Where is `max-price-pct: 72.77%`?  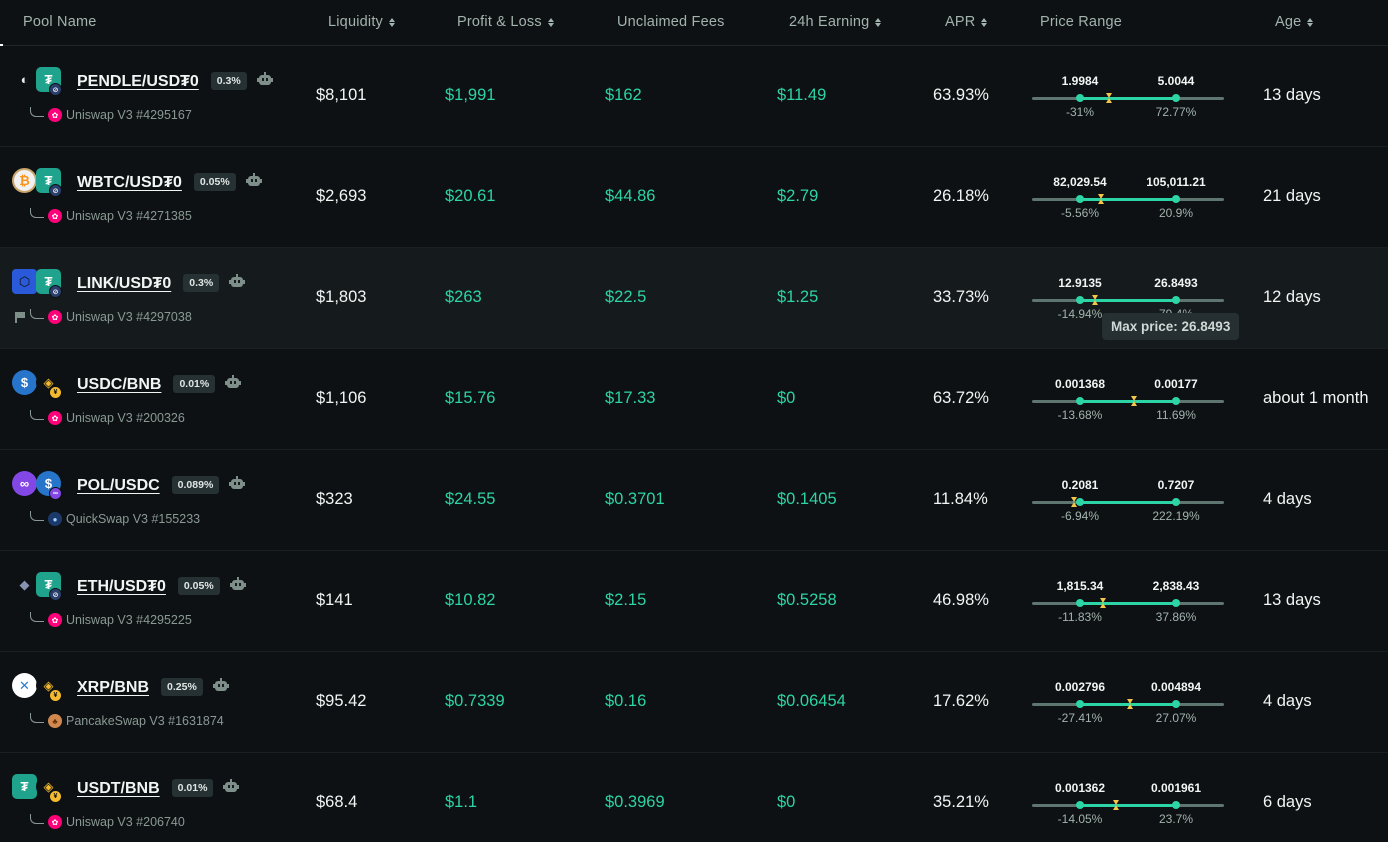 max-price-pct: 72.77% is located at coordinates (1176, 112).